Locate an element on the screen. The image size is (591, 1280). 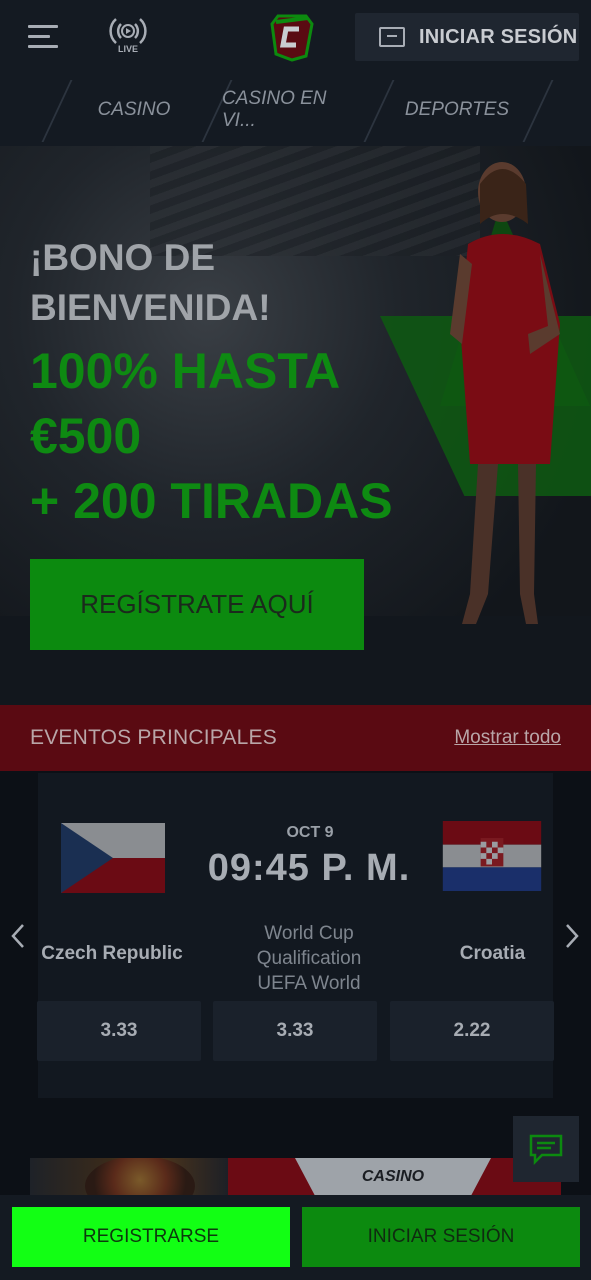
czech-flag-icon is located at coordinates (113, 858).